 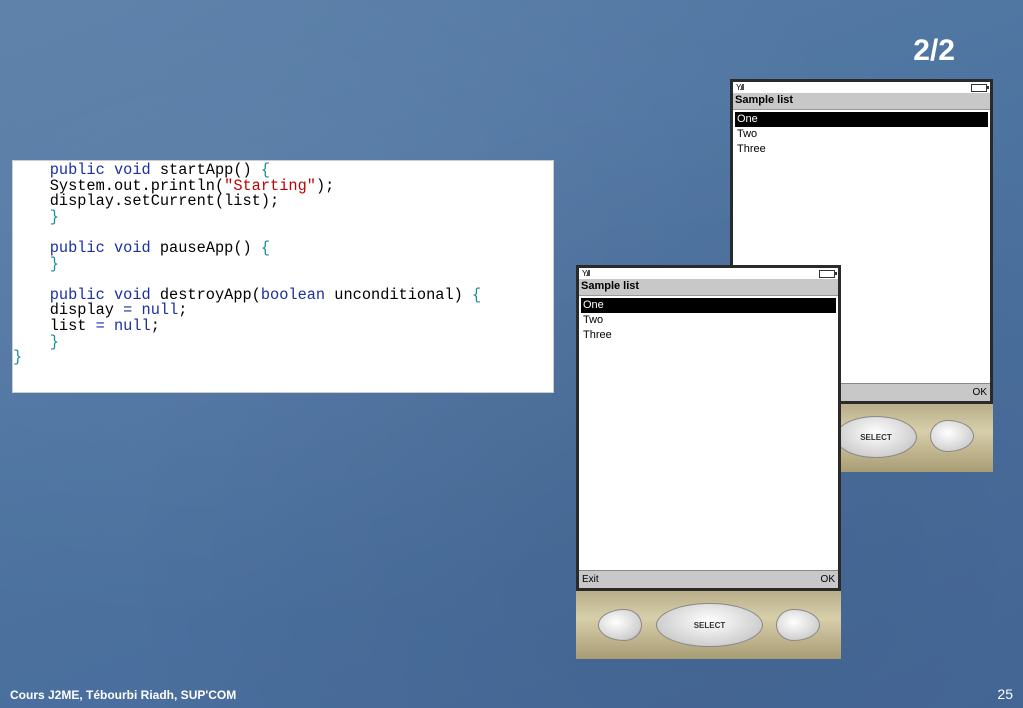 What do you see at coordinates (708, 428) in the screenshot?
I see `phone-screen: Y.ıll Sample list One Two Three Exit OK` at bounding box center [708, 428].